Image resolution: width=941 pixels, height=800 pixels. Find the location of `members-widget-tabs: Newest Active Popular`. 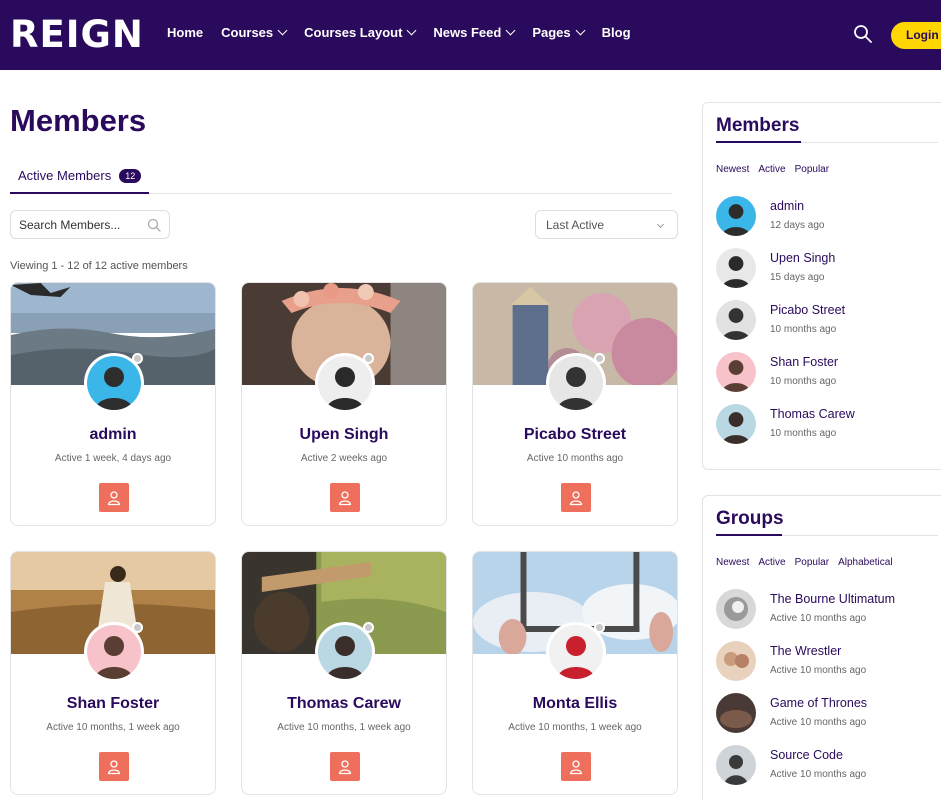

members-widget-tabs: Newest Active Popular is located at coordinates (777, 169).